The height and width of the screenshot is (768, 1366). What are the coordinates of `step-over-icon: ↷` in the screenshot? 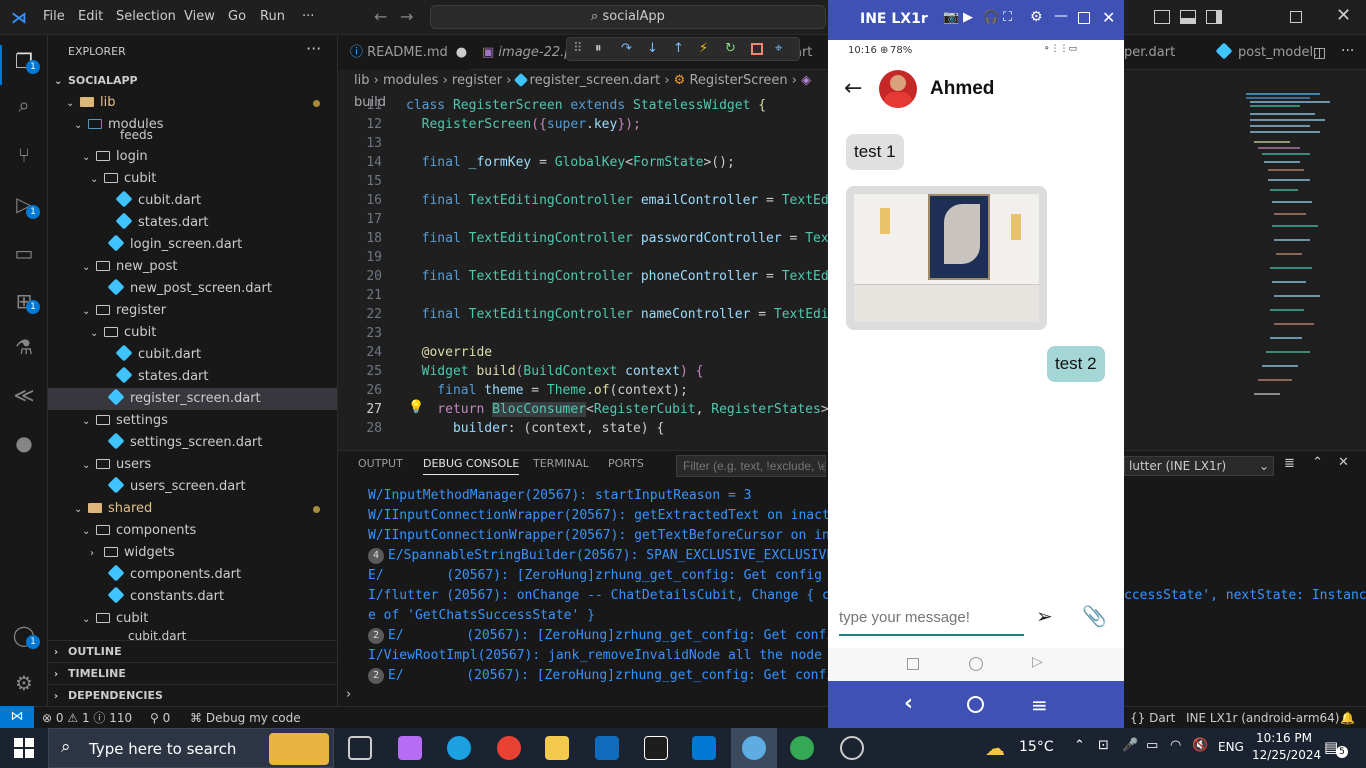 It's located at (626, 48).